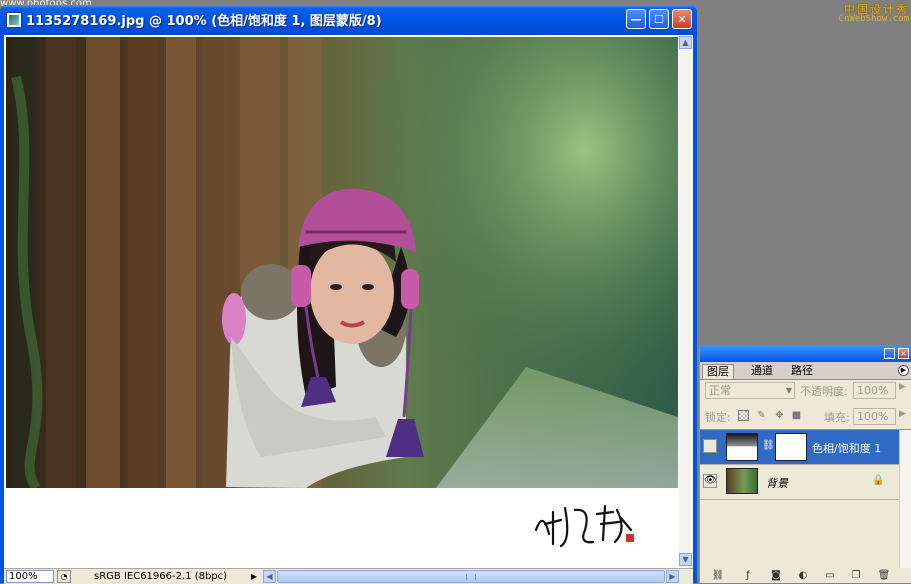 The width and height of the screenshot is (911, 584). I want to click on close-button: ✕, so click(682, 19).